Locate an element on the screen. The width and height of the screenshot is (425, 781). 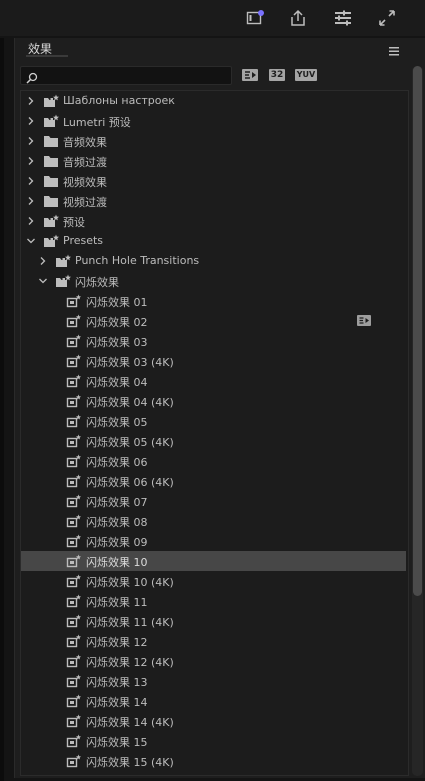
tree-folder: Presets is located at coordinates (213, 241).